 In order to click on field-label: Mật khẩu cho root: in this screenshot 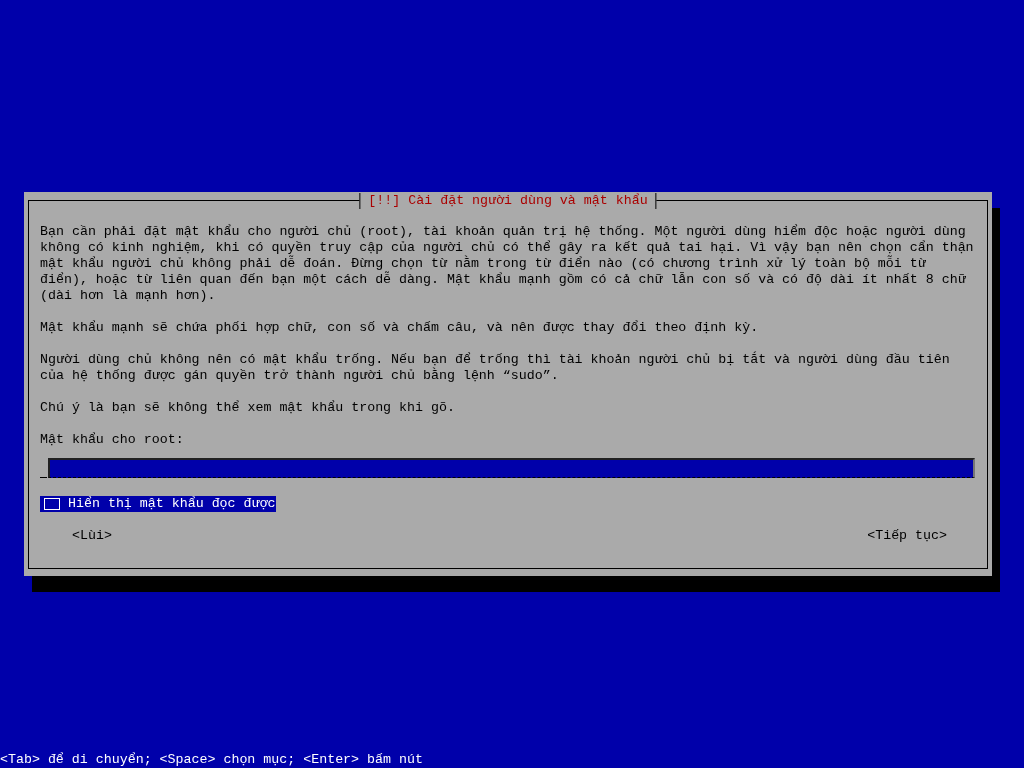, I will do `click(112, 439)`.